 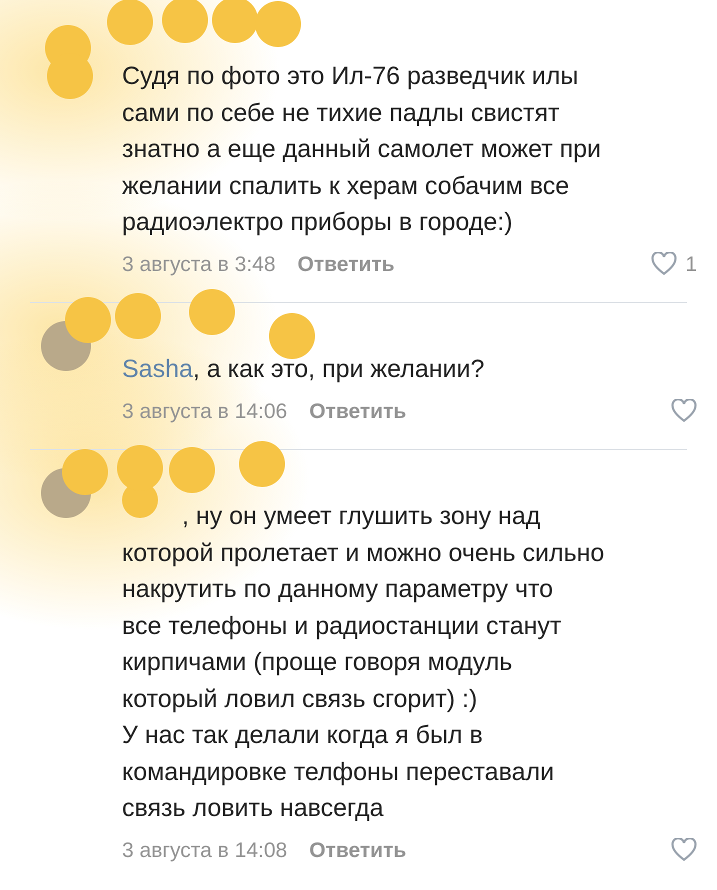 What do you see at coordinates (361, 516) in the screenshot?
I see `comment-text: , ну он умеет глушить зону над` at bounding box center [361, 516].